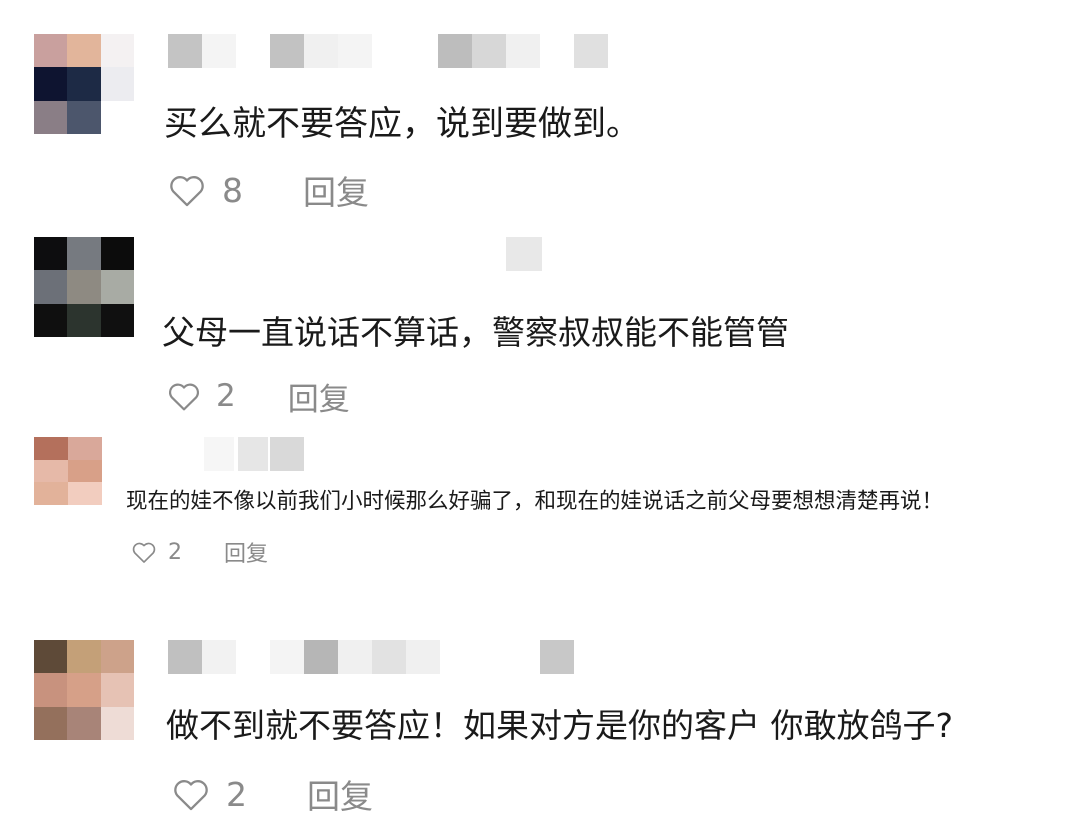 This screenshot has height=840, width=1080. I want to click on comment-text: 父母一直说话不算话，警察叔叔能不能管管, so click(475, 332).